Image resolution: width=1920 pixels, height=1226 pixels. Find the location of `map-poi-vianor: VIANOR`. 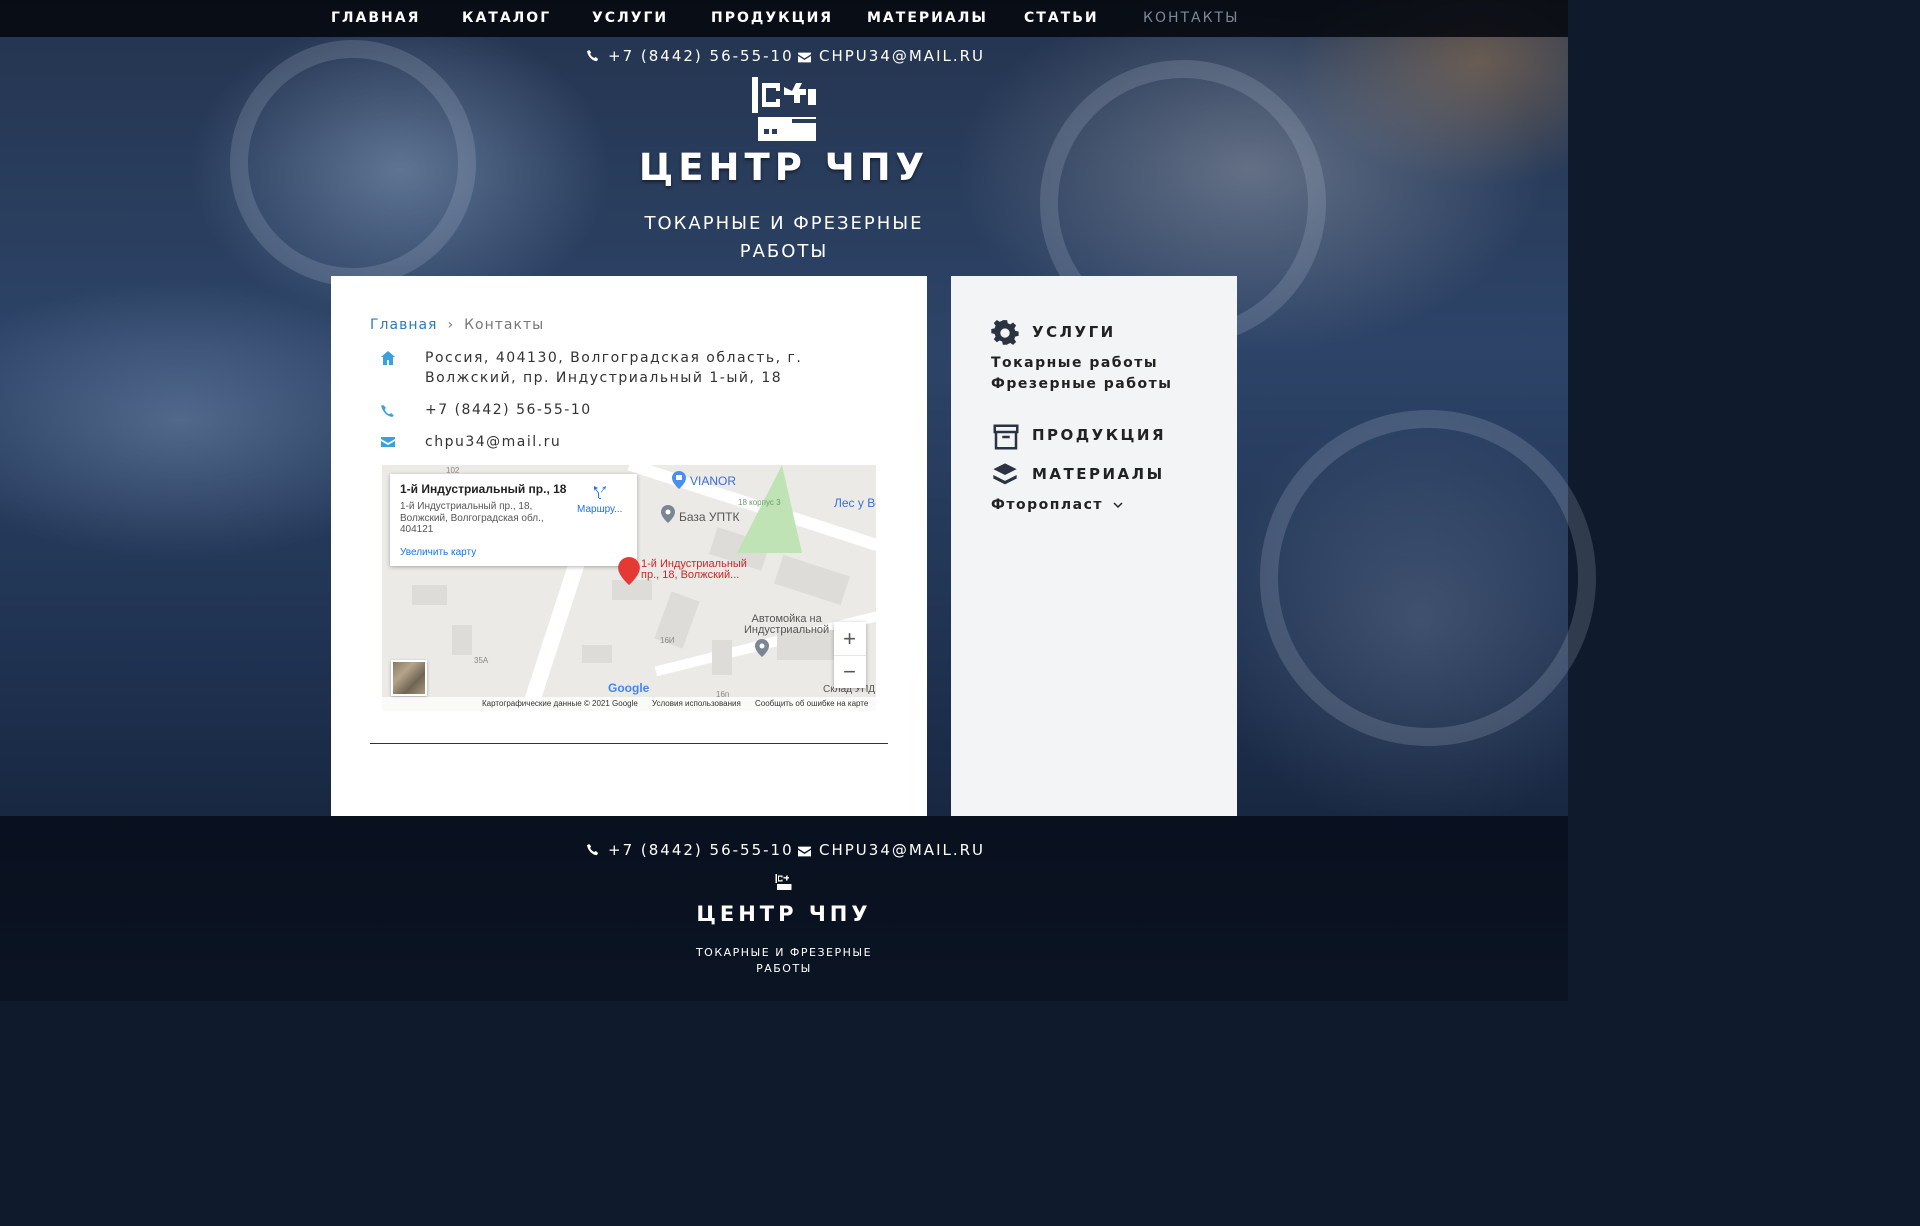

map-poi-vianor: VIANOR is located at coordinates (713, 481).